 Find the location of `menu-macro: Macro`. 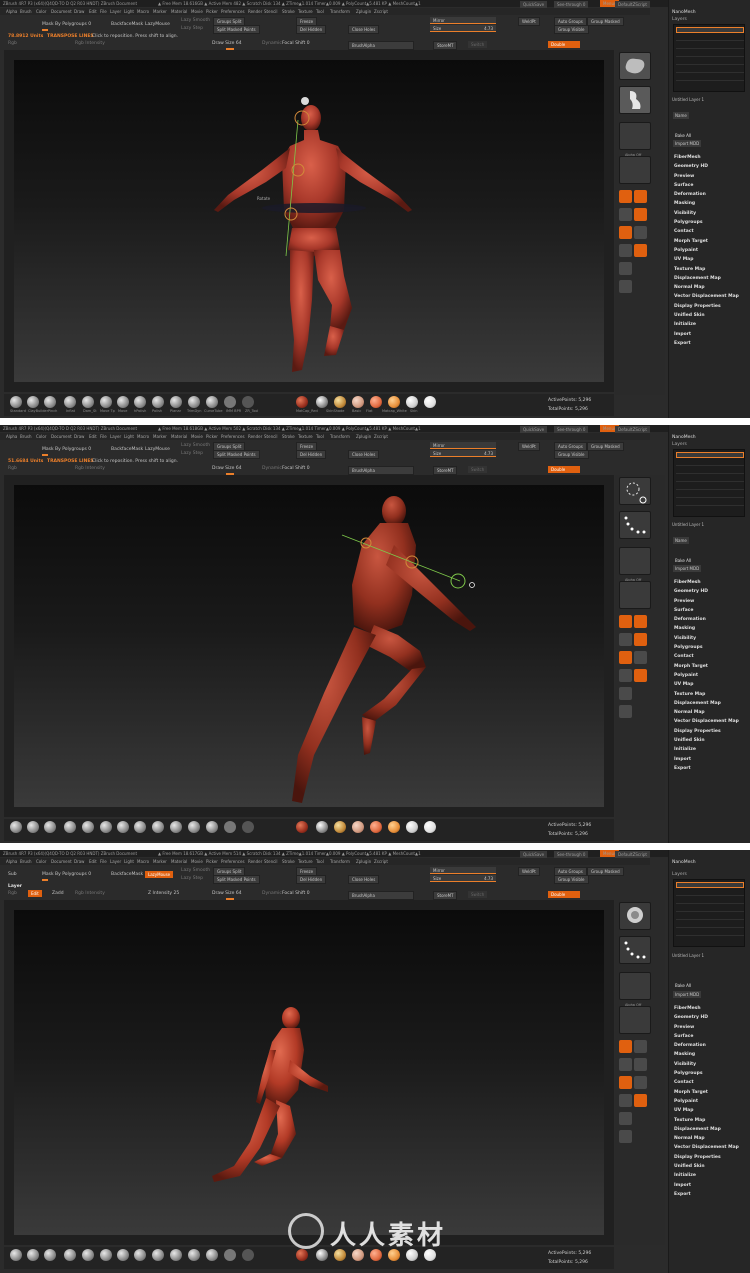

menu-macro: Macro is located at coordinates (143, 11).